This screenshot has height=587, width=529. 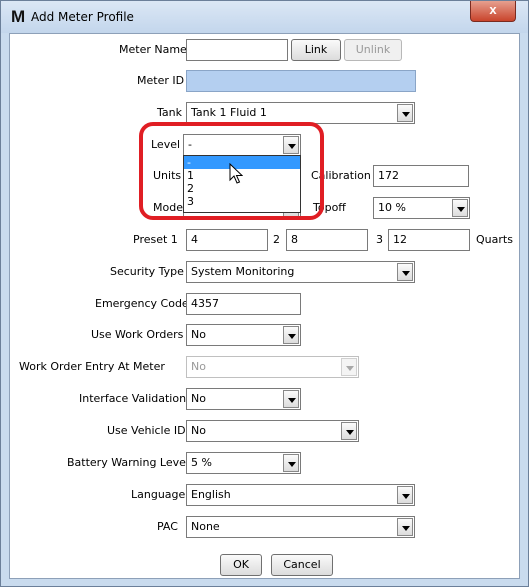 I want to click on use-vehicle-id-select: No, so click(x=272, y=431).